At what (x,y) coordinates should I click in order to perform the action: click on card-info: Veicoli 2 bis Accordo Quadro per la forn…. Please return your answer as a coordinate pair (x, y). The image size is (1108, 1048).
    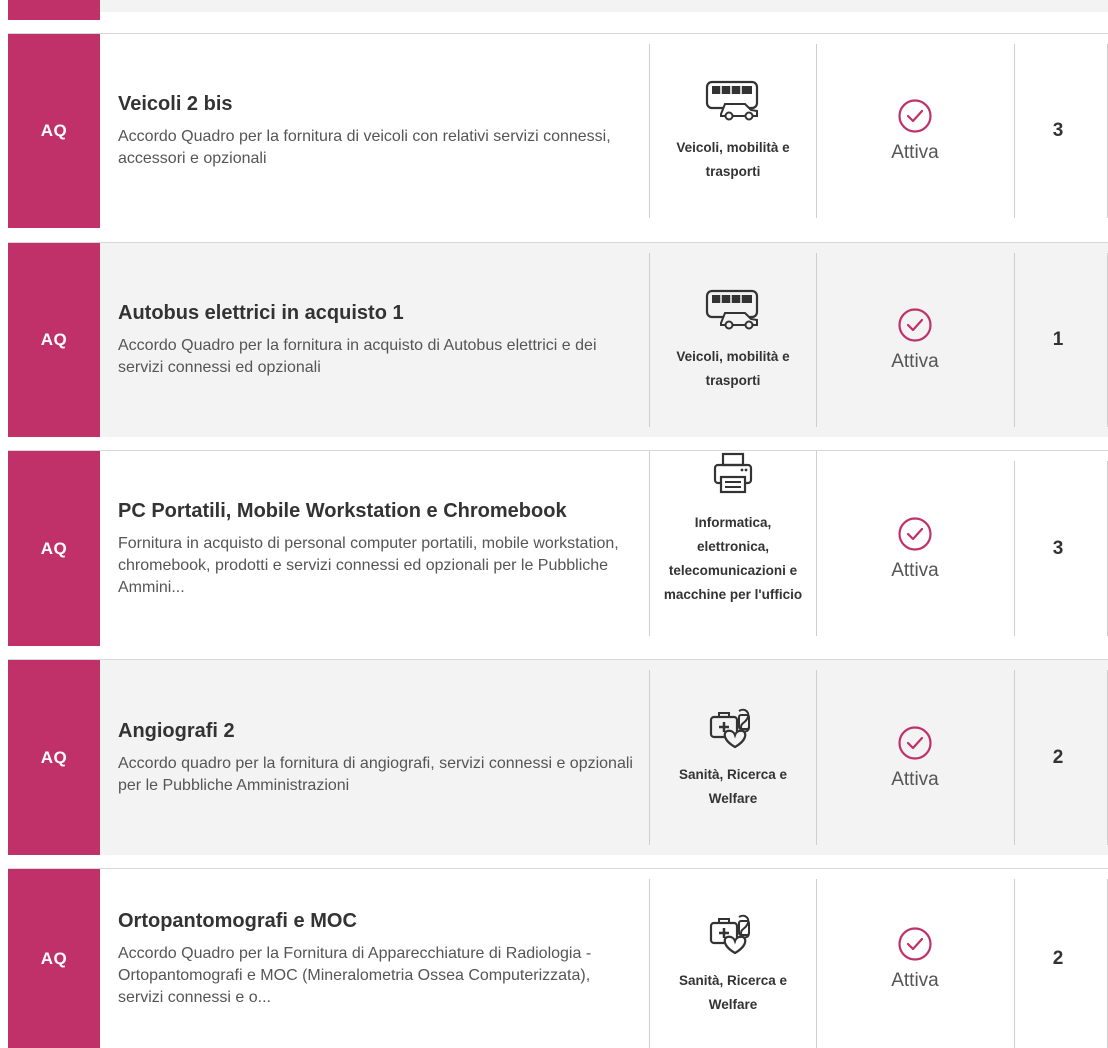
    Looking at the image, I should click on (378, 131).